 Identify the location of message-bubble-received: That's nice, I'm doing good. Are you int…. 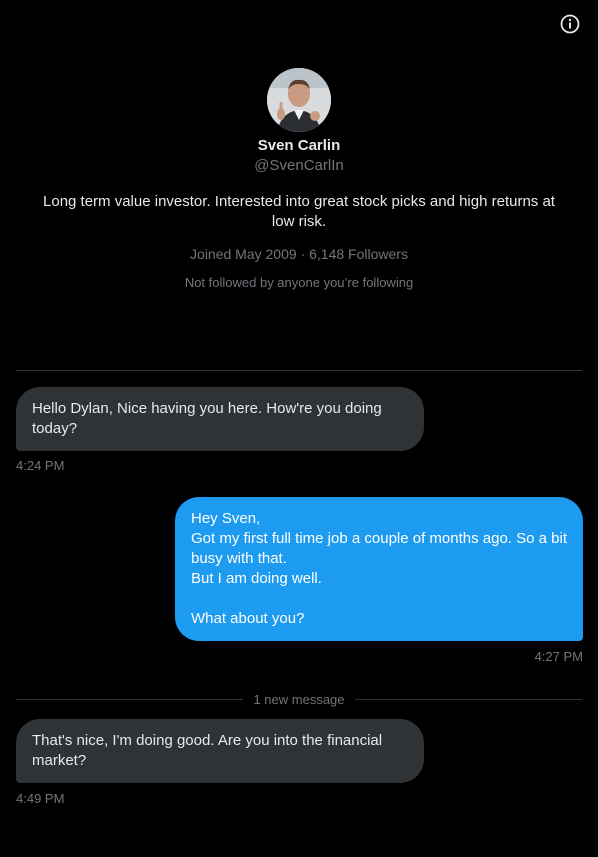
(220, 751).